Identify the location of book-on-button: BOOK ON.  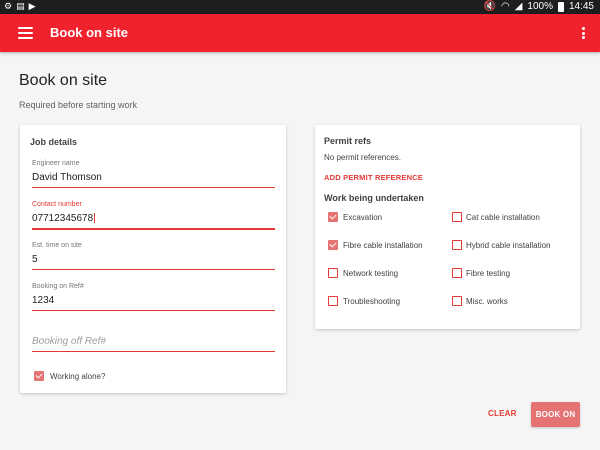
(555, 414).